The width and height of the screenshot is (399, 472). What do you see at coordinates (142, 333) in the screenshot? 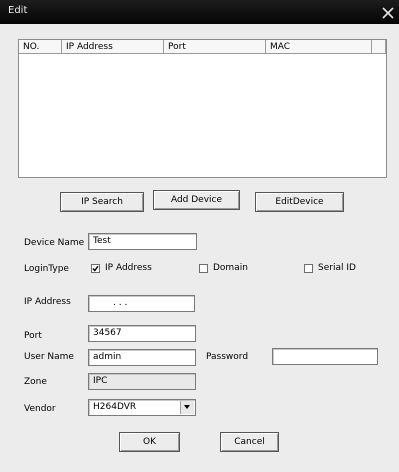
I see `port-input: 34567` at bounding box center [142, 333].